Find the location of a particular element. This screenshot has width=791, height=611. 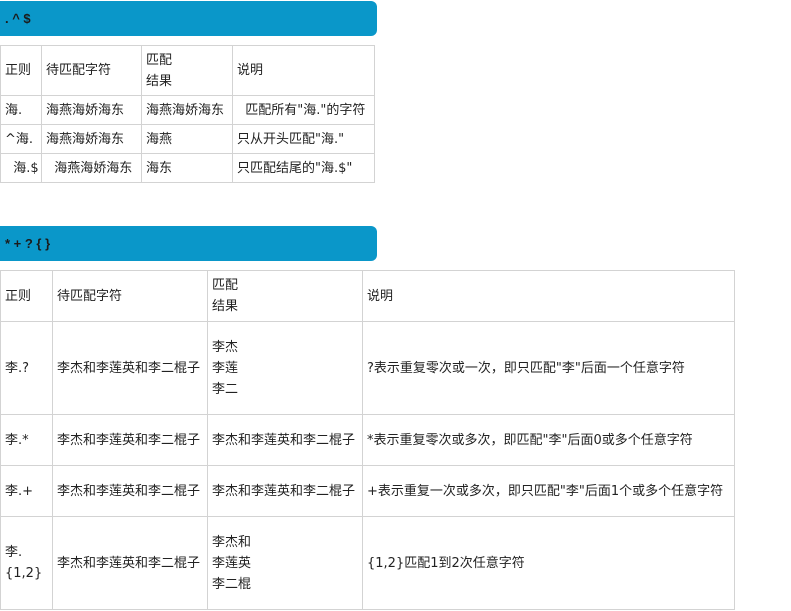

regex-cell: ^海. is located at coordinates (21, 139).